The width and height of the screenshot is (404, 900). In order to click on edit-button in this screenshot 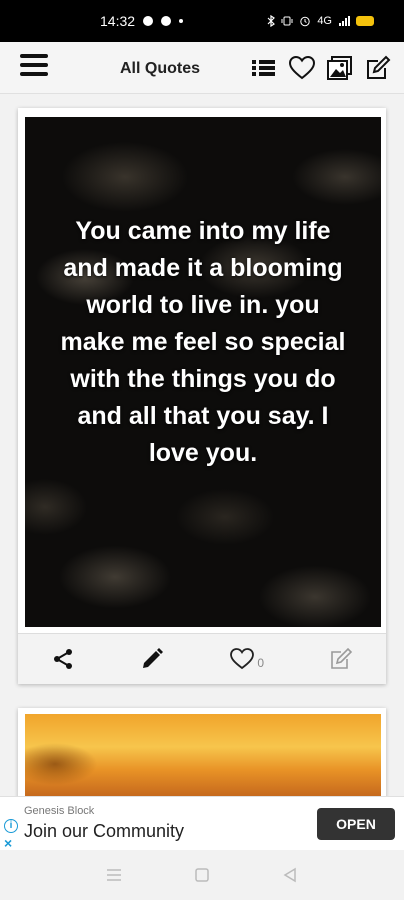, I will do `click(378, 68)`.